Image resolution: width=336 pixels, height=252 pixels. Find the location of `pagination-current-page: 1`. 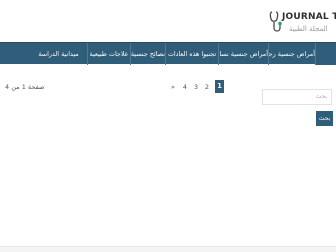

pagination-current-page: 1 is located at coordinates (219, 86).